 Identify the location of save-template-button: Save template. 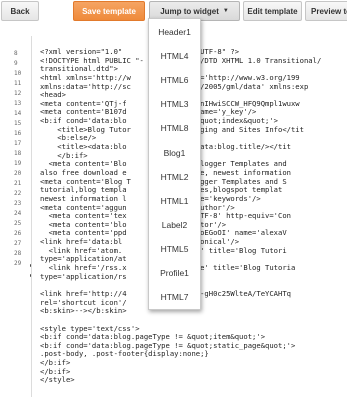
(109, 11).